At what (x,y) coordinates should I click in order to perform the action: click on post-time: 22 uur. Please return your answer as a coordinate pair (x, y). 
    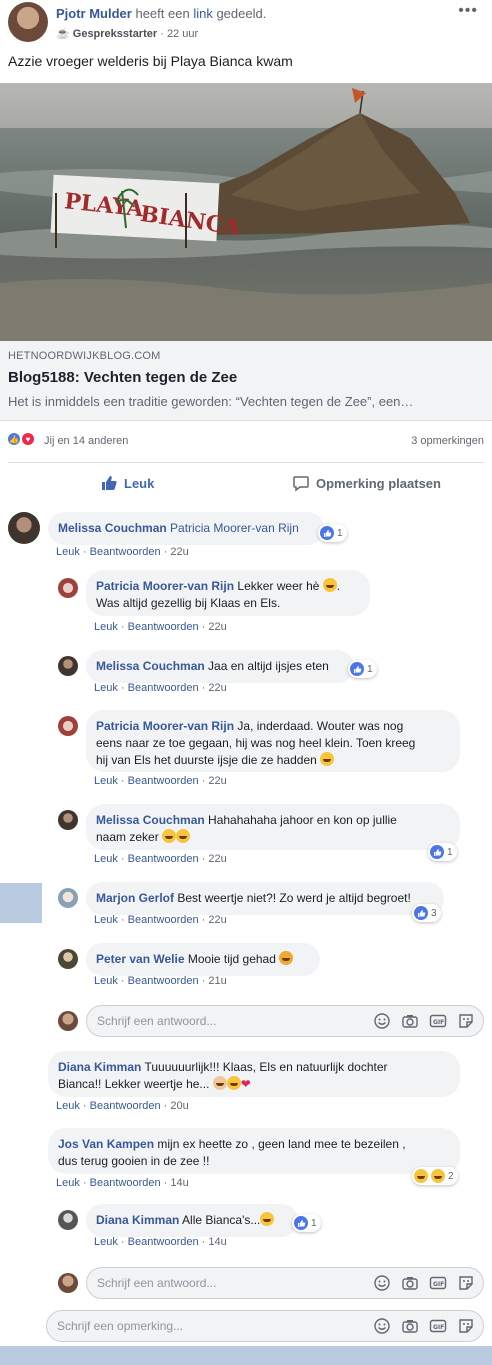
    Looking at the image, I should click on (182, 34).